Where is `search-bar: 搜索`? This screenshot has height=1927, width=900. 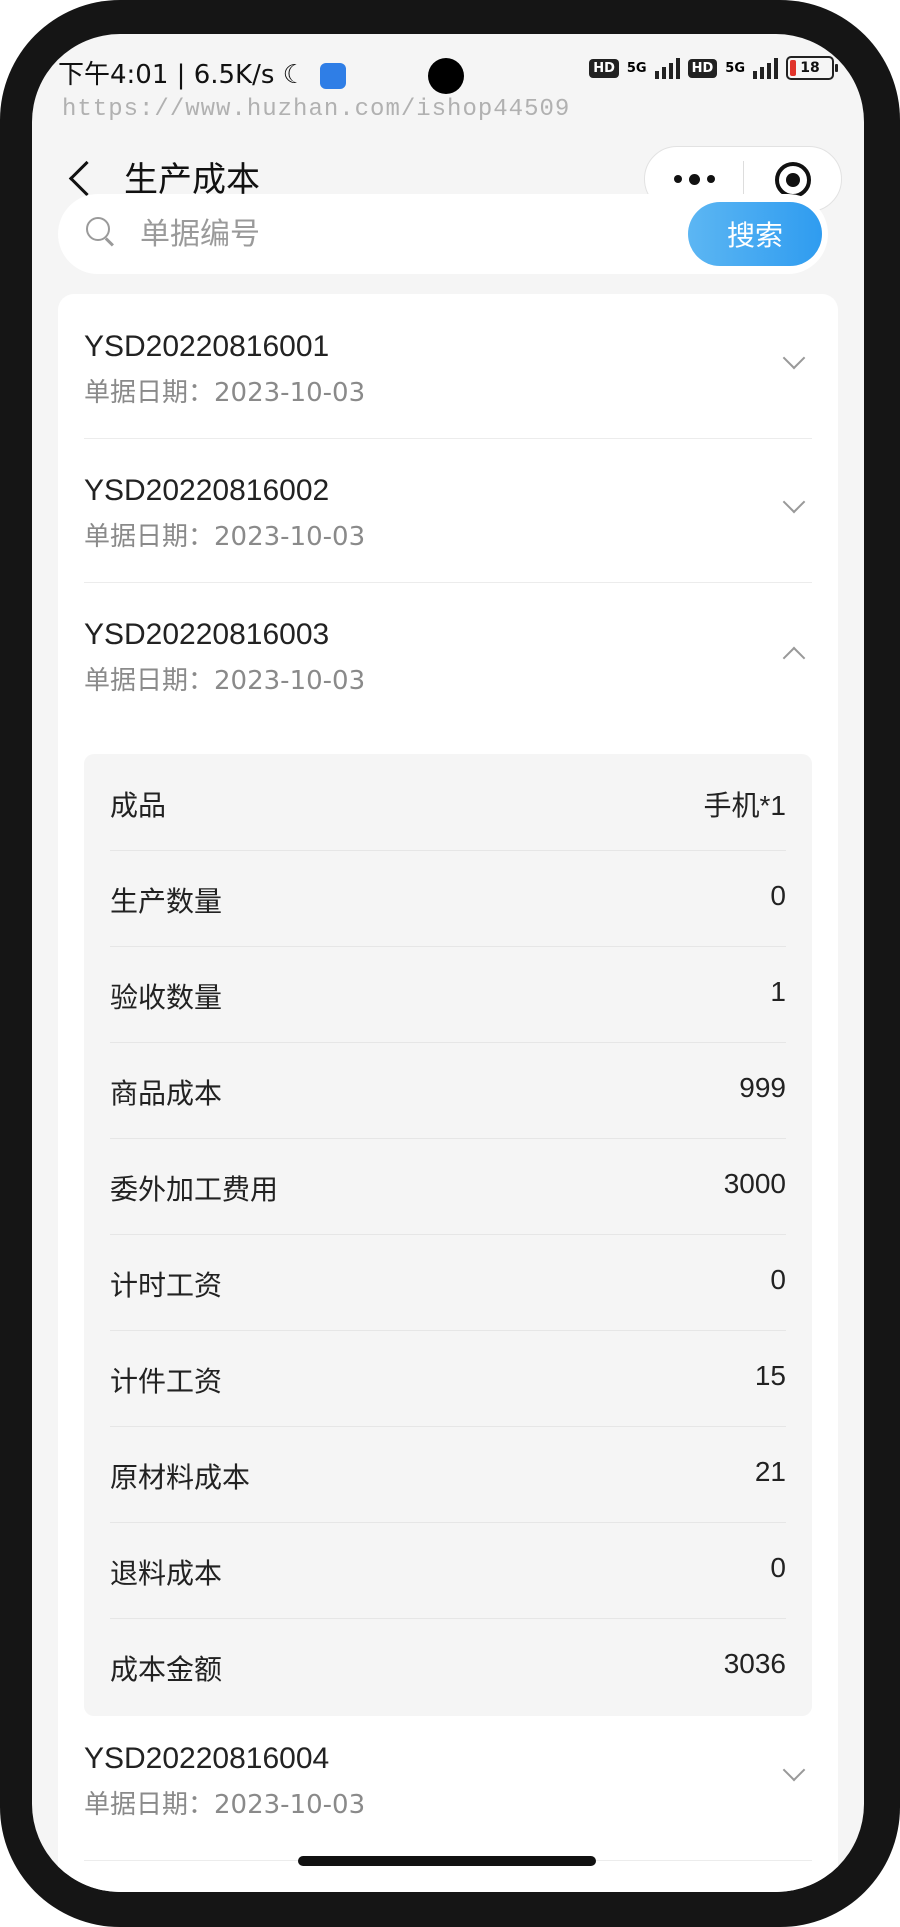
search-bar: 搜索 is located at coordinates (443, 234).